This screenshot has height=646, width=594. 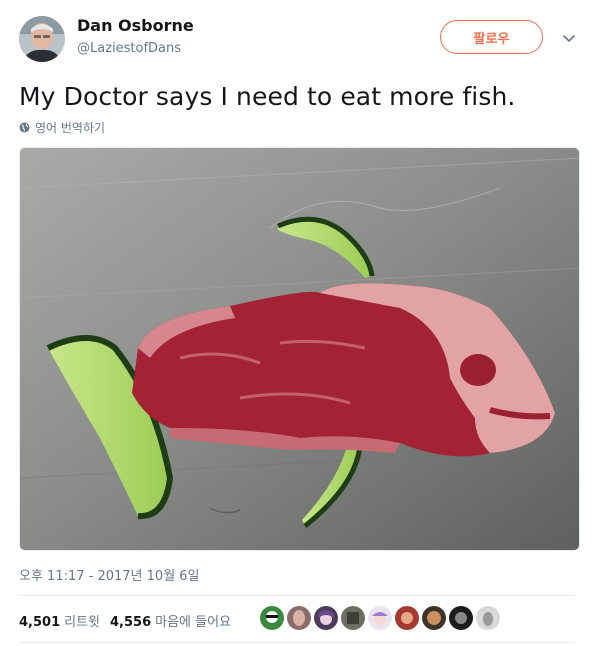 I want to click on translate-link: 영어 번역하기, so click(x=62, y=127).